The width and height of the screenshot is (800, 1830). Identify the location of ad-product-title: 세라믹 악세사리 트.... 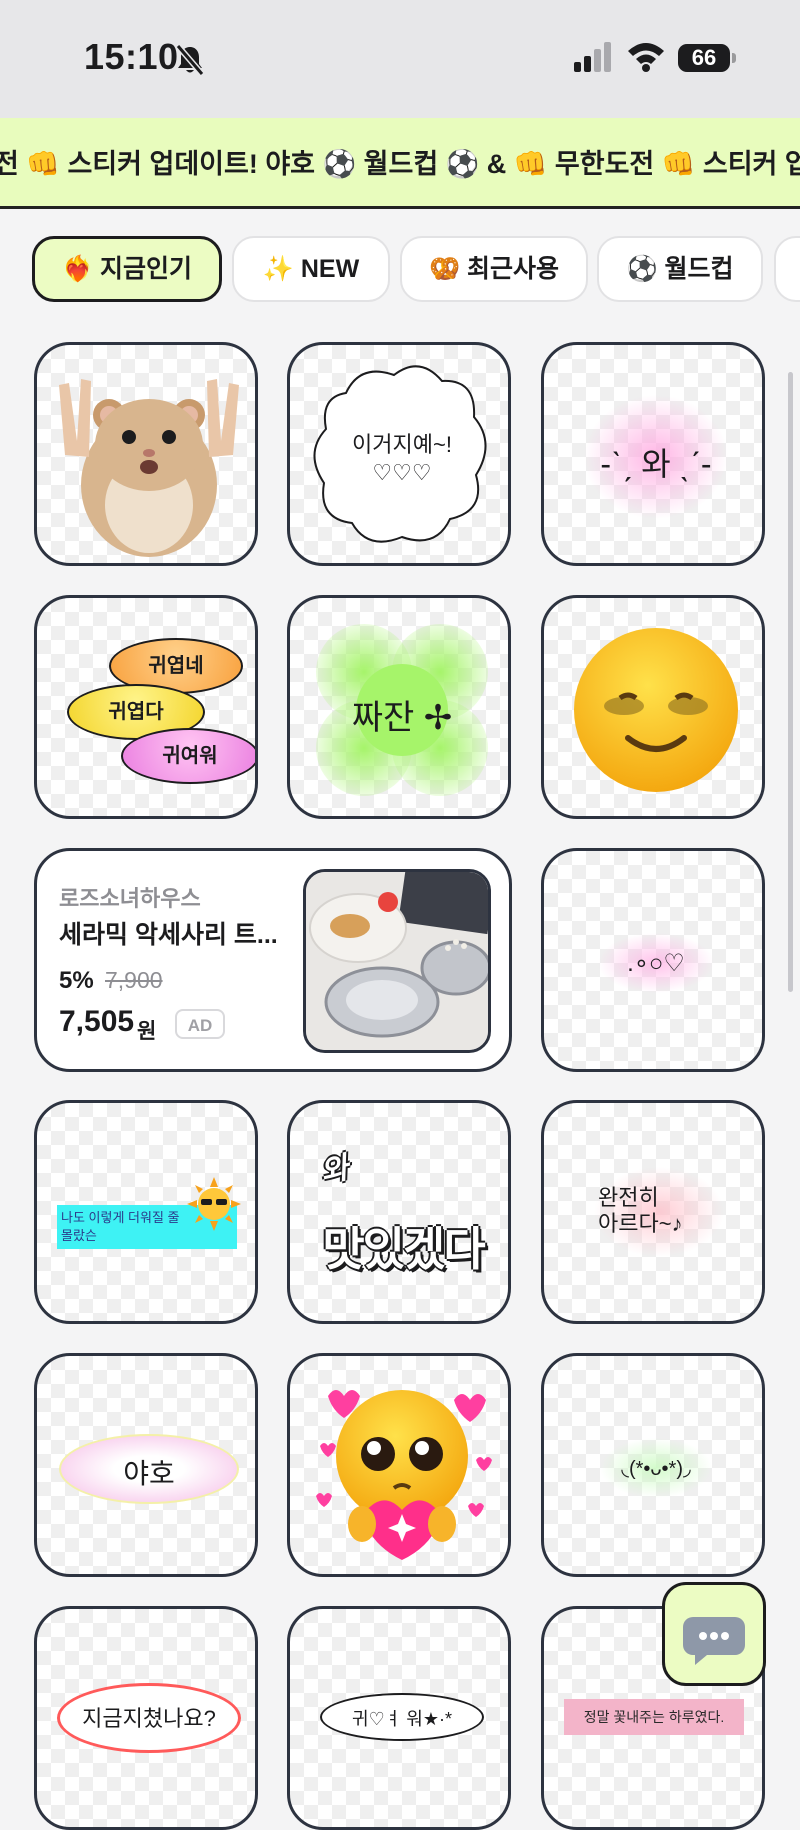
(168, 935).